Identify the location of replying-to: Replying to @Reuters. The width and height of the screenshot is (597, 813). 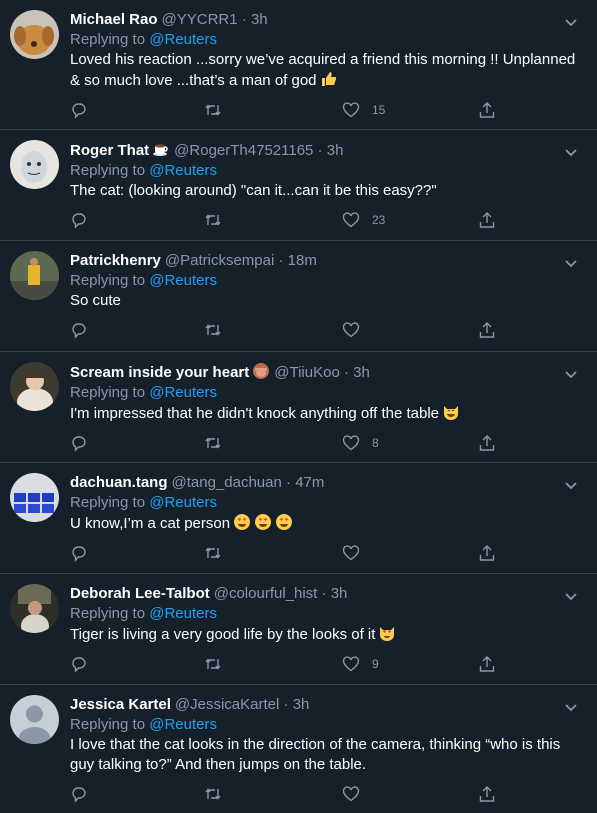
(326, 281).